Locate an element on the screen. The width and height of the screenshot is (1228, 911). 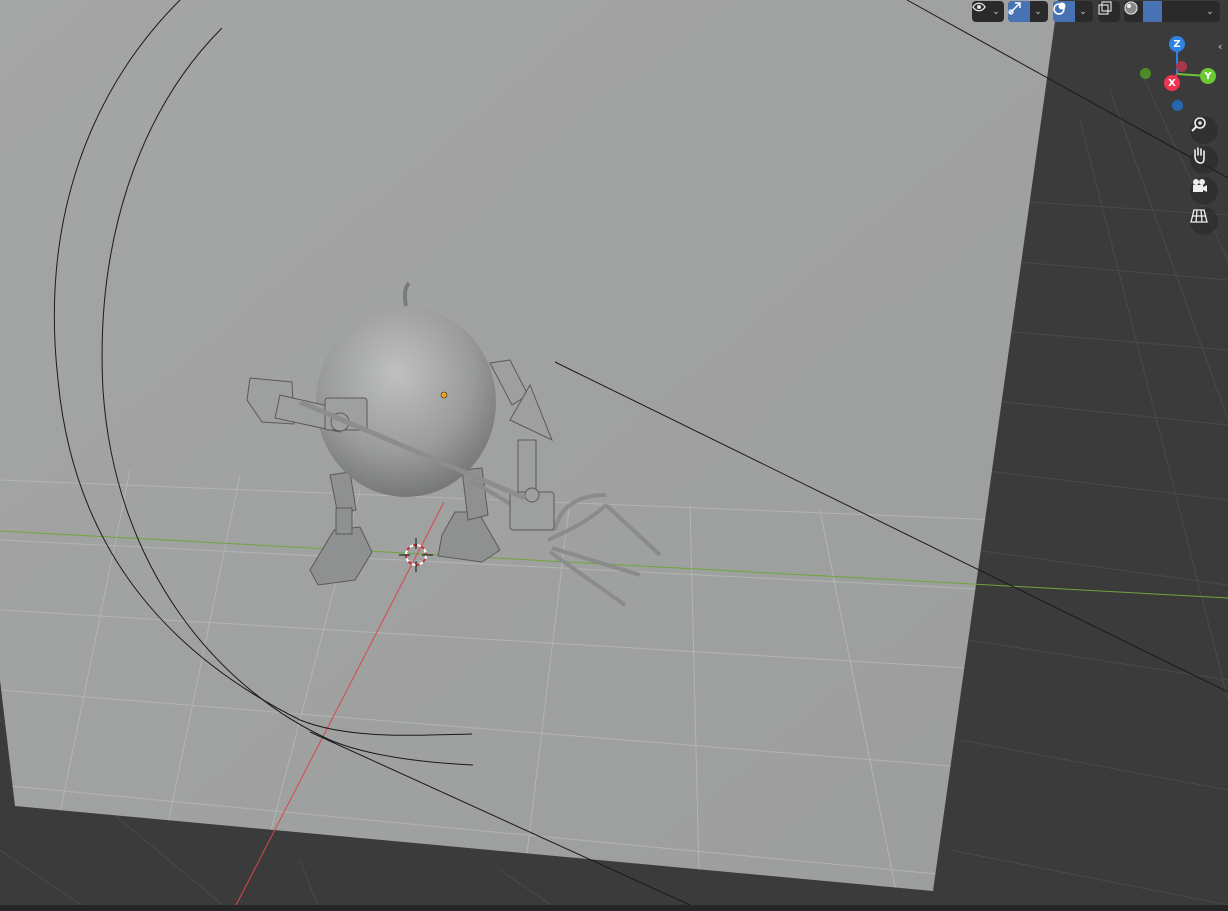
camera-view-button is located at coordinates (1204, 191).